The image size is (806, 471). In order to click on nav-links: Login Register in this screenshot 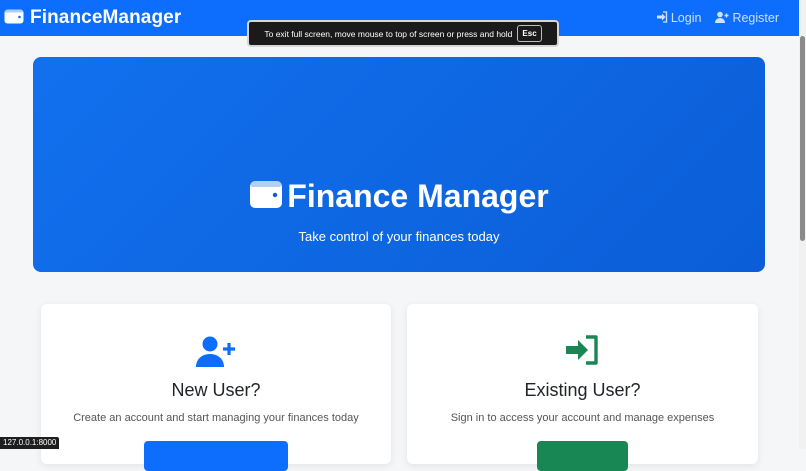, I will do `click(717, 18)`.